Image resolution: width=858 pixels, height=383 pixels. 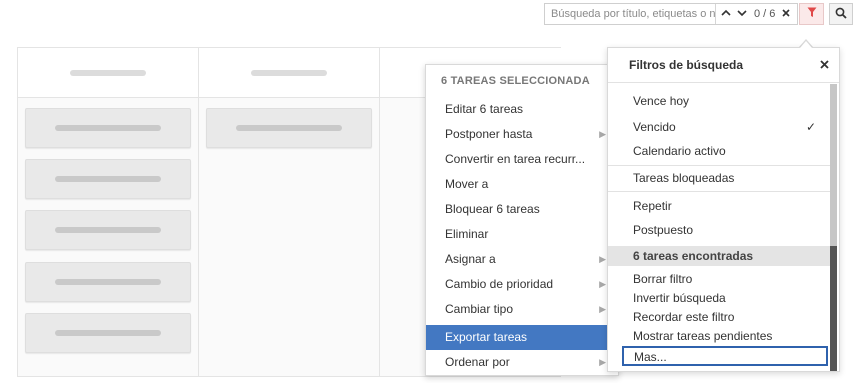 What do you see at coordinates (719, 298) in the screenshot?
I see `invert-search-link: Invertir búsqueda` at bounding box center [719, 298].